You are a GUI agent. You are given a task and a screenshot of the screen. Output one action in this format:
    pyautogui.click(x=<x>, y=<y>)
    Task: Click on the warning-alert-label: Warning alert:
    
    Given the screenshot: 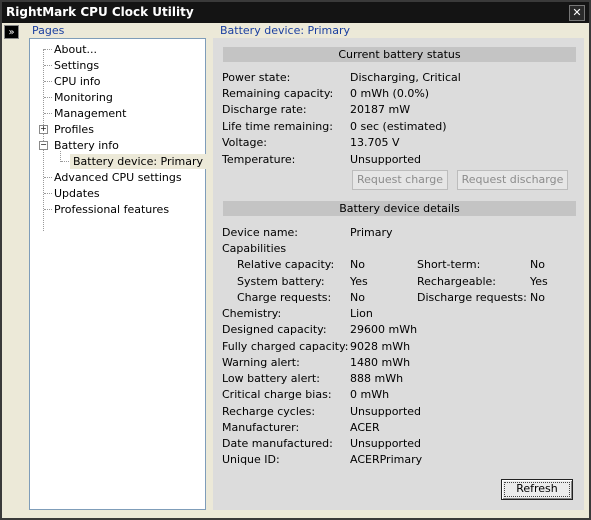 What is the action you would take?
    pyautogui.click(x=261, y=362)
    